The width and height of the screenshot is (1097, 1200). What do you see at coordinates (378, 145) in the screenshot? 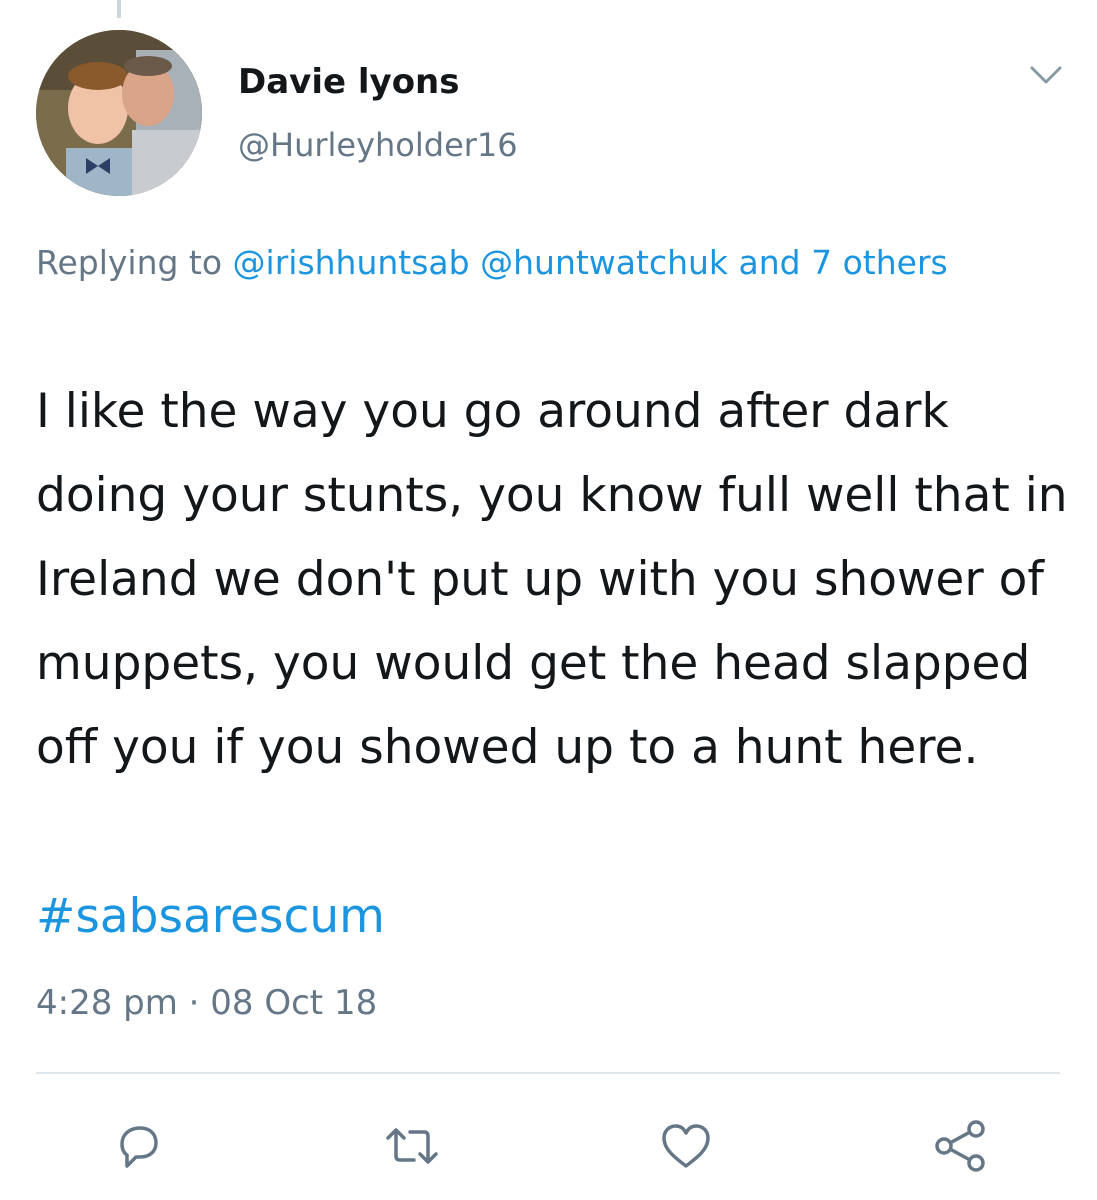
I see `author-handle: @Hurleyholder16` at bounding box center [378, 145].